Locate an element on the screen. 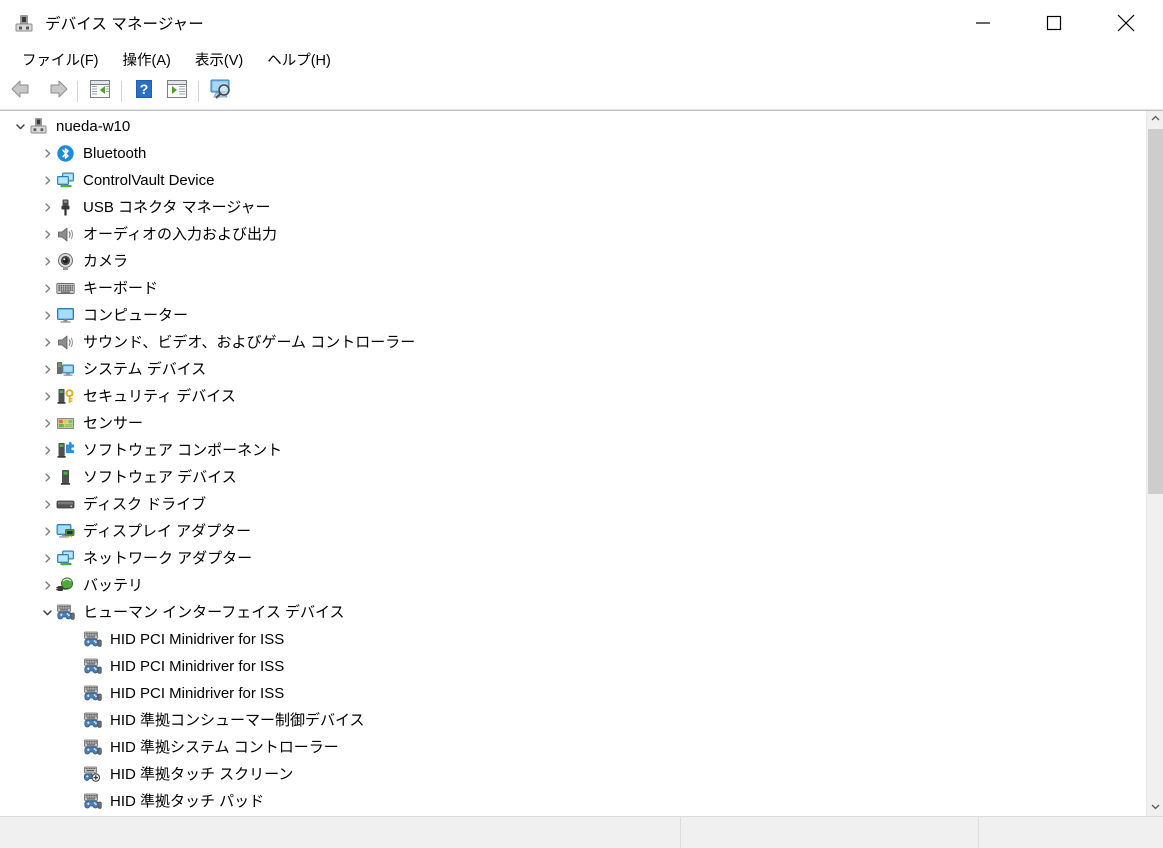 The height and width of the screenshot is (848, 1163). monitor-icon is located at coordinates (65, 315).